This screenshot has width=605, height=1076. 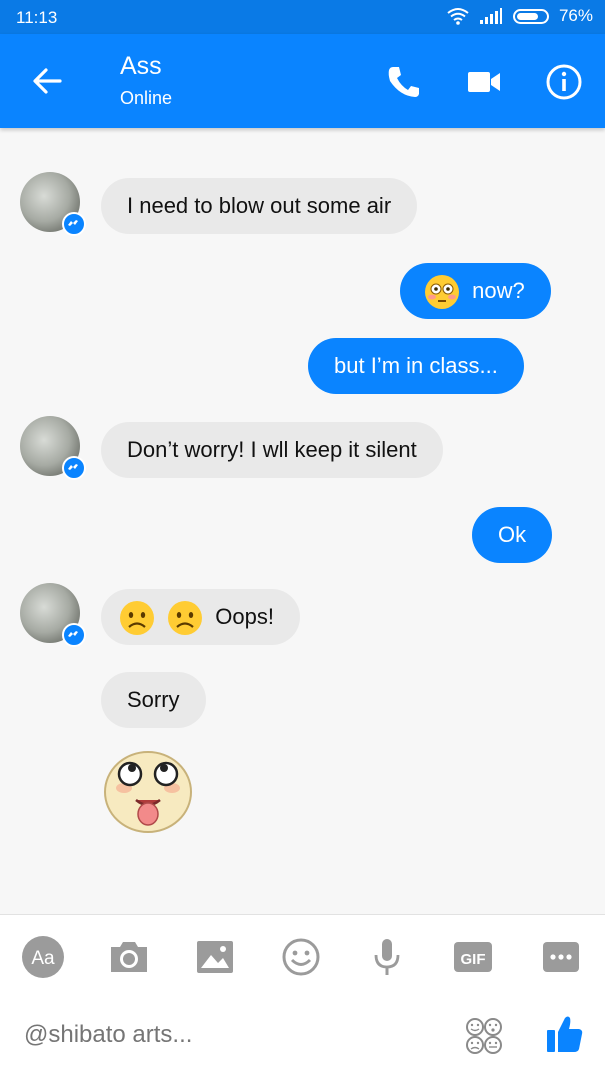 I want to click on contact-status: Online, so click(x=146, y=98).